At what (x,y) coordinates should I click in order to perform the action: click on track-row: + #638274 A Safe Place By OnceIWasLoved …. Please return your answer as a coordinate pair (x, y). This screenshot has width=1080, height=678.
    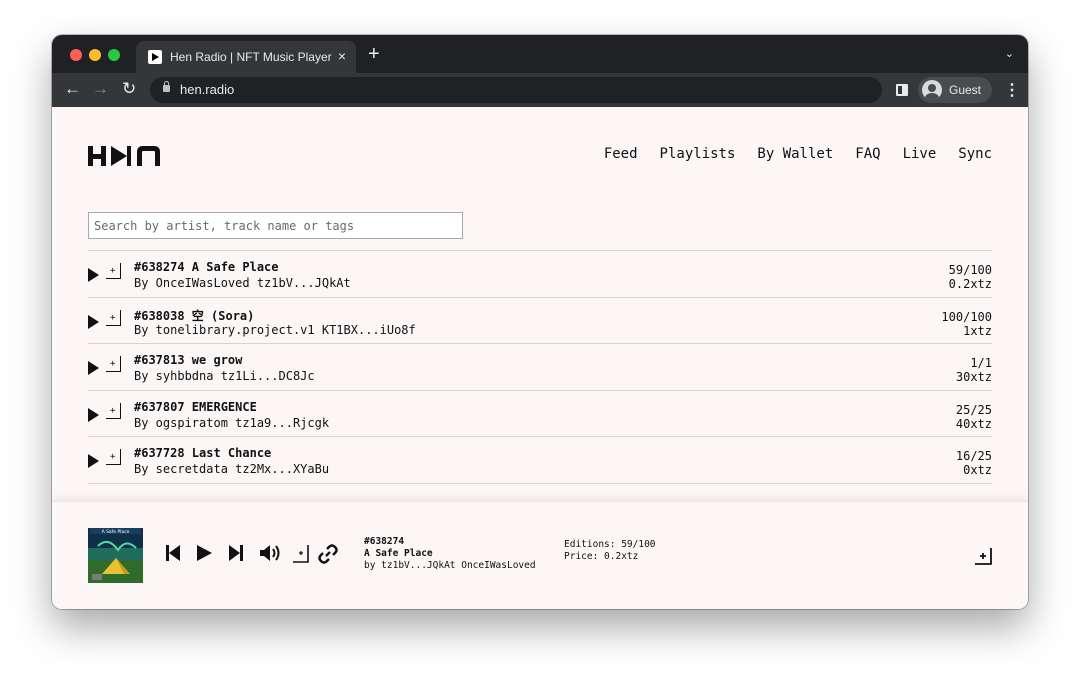
    Looking at the image, I should click on (540, 273).